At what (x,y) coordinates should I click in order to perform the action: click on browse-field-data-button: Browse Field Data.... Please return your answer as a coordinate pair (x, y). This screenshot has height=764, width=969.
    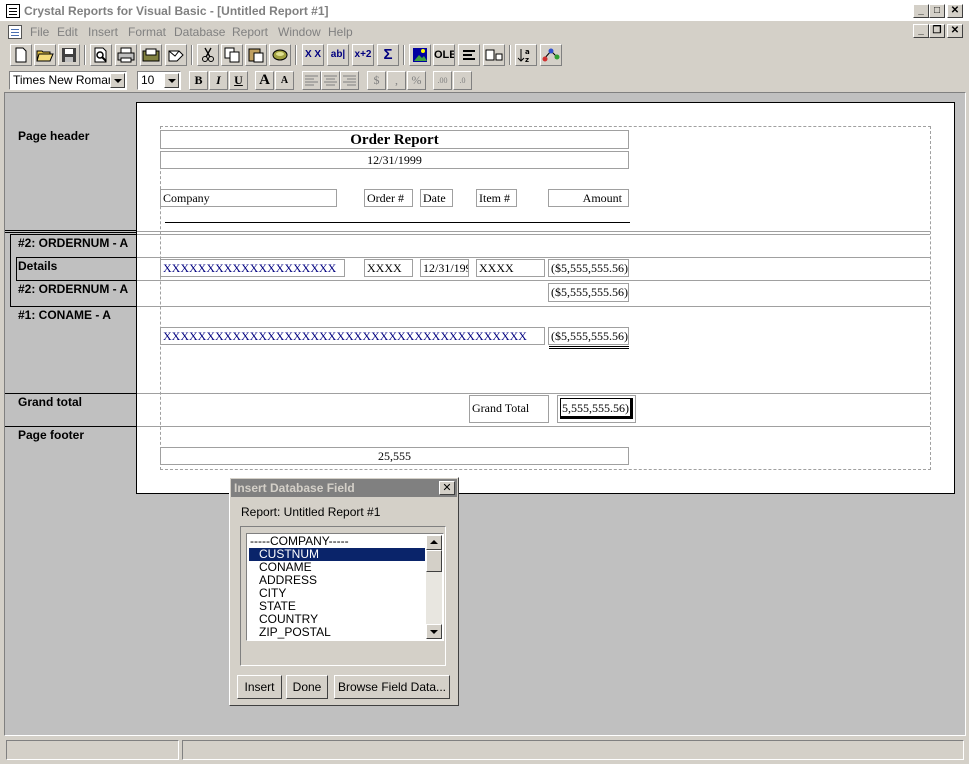
    Looking at the image, I should click on (392, 687).